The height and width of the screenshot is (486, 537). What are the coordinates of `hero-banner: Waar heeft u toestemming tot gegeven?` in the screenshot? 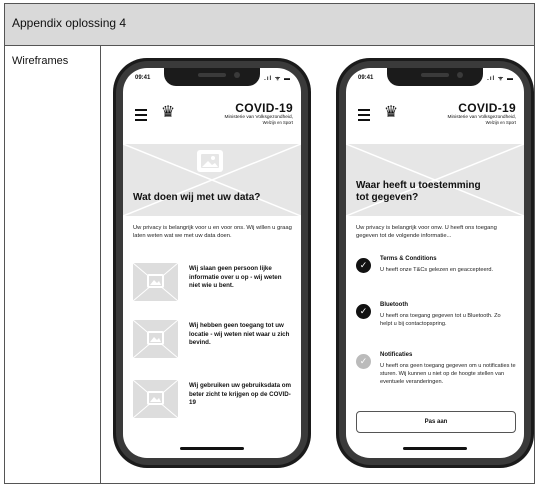 It's located at (435, 180).